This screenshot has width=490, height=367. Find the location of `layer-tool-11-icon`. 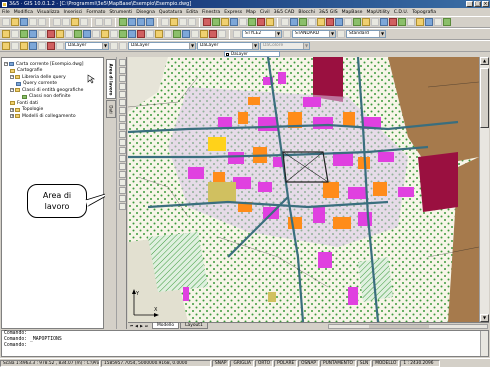

layer-tool-11-icon is located at coordinates (96, 34).